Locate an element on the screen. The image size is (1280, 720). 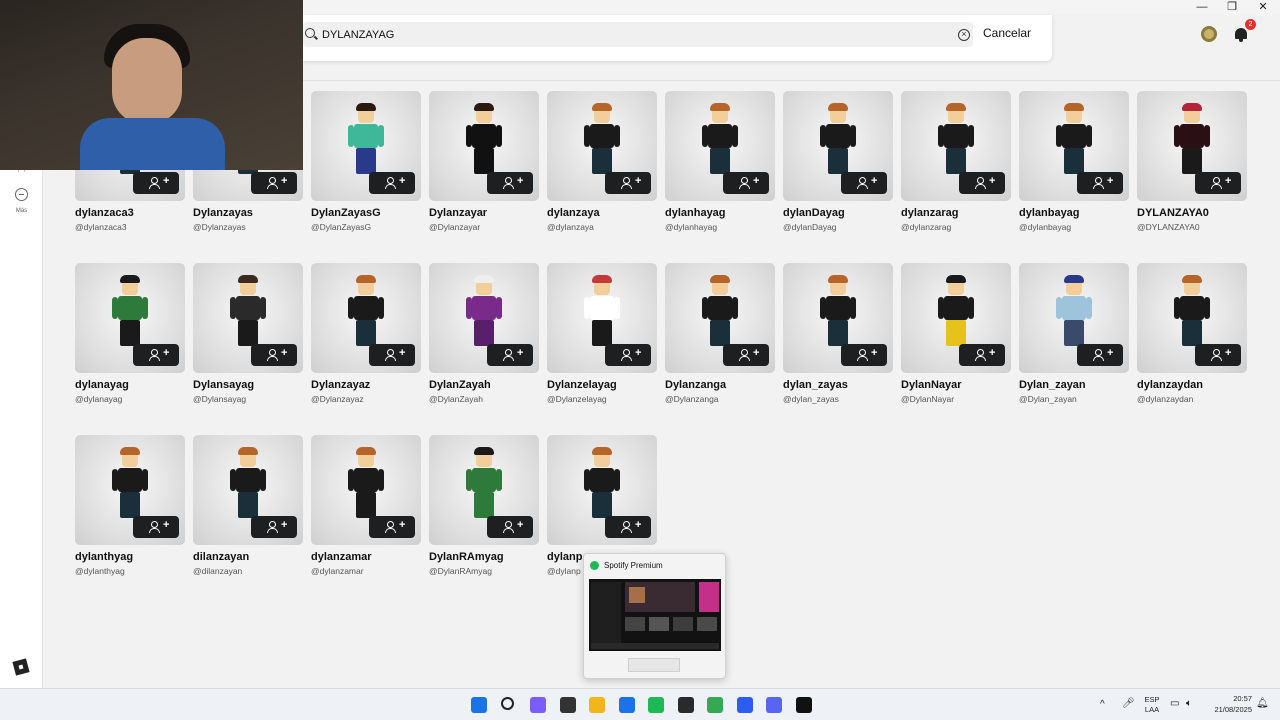
windows-start-icon is located at coordinates (479, 705).